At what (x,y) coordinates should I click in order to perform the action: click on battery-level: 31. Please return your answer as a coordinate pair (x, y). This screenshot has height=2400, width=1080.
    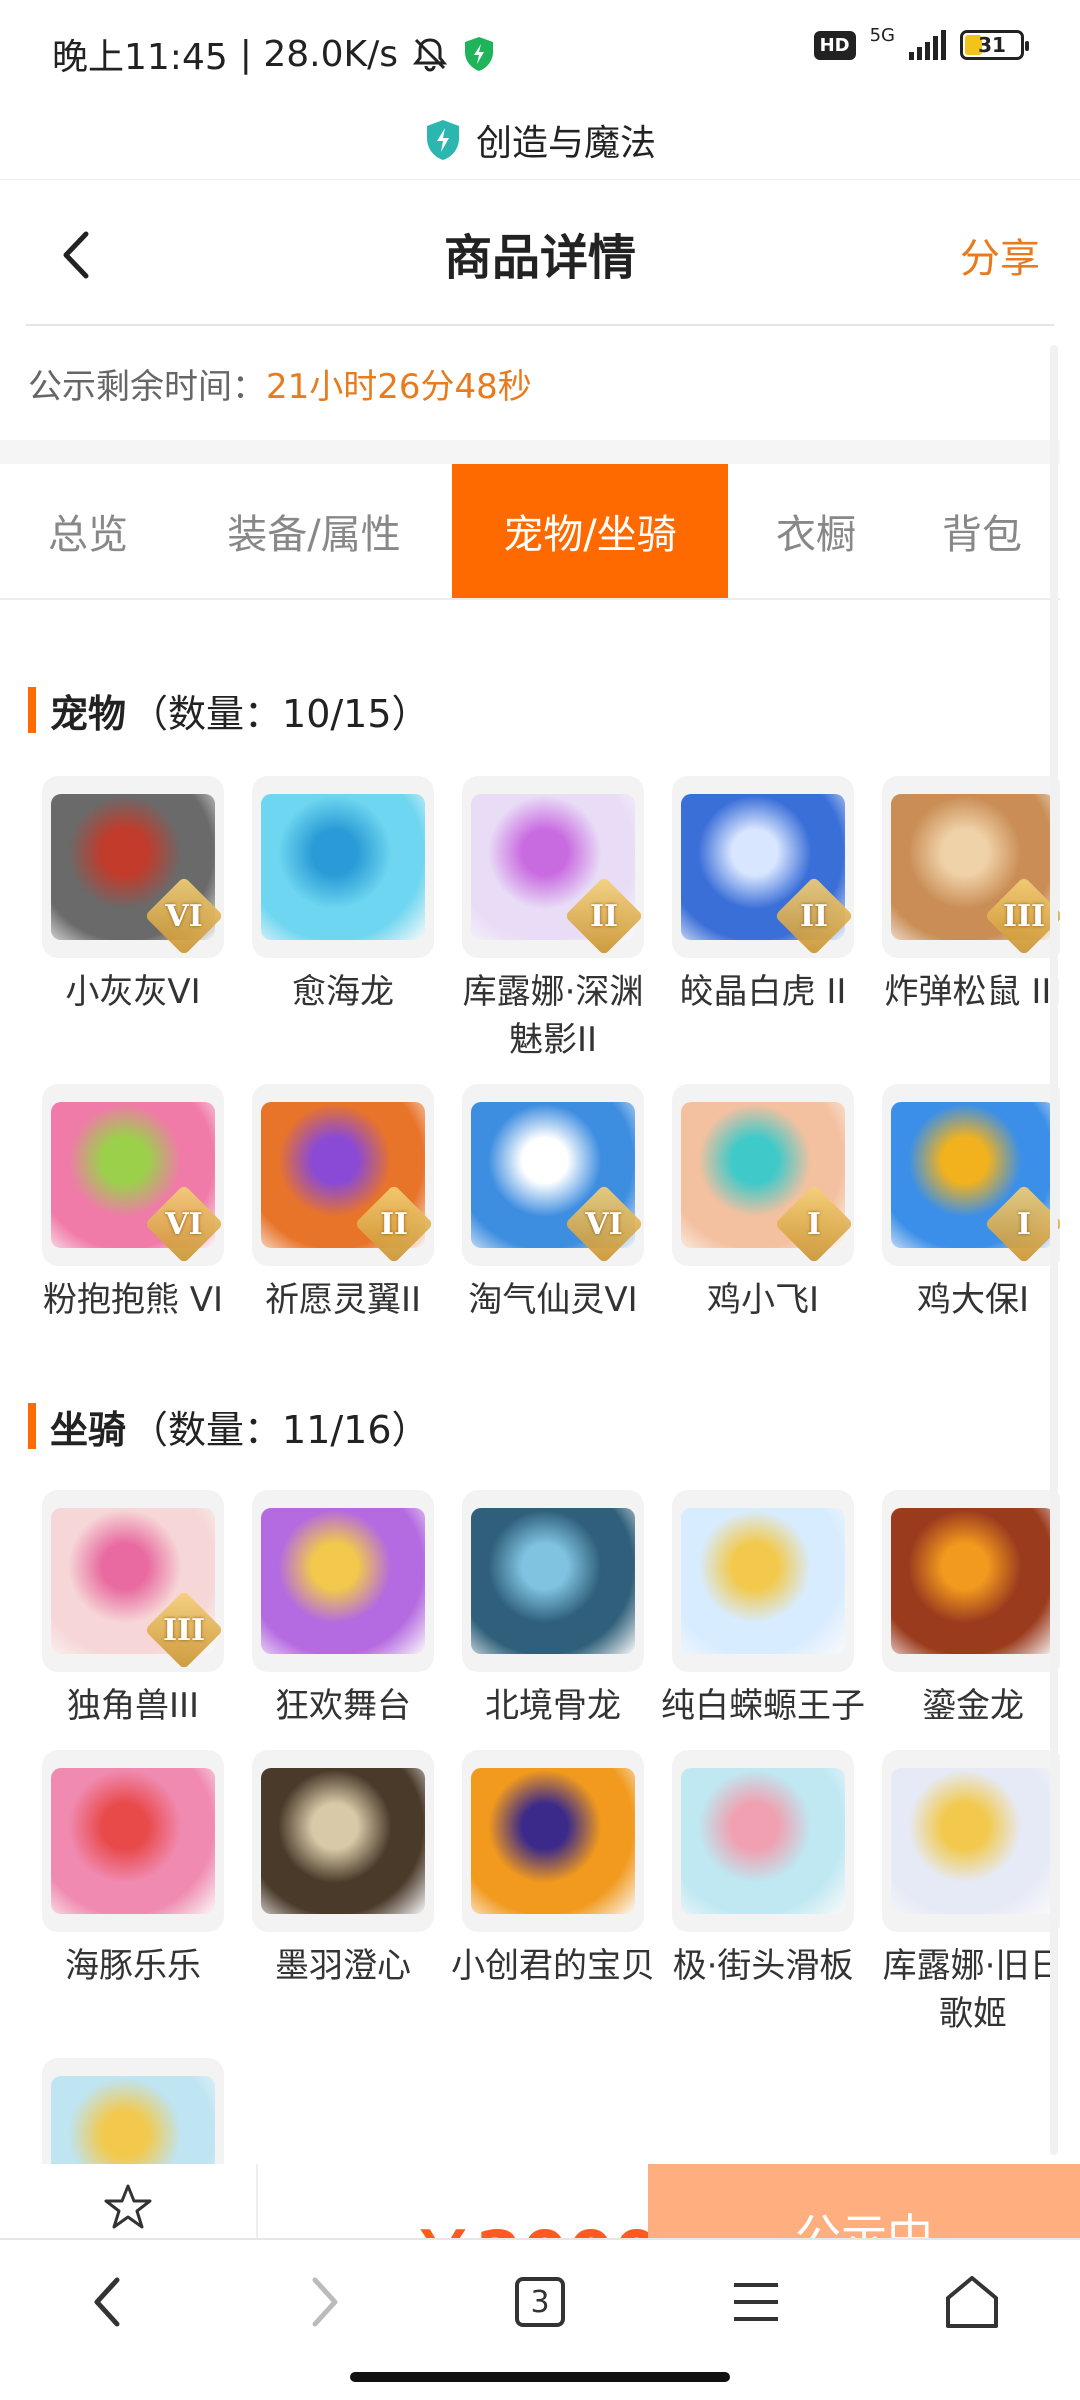
    Looking at the image, I should click on (992, 45).